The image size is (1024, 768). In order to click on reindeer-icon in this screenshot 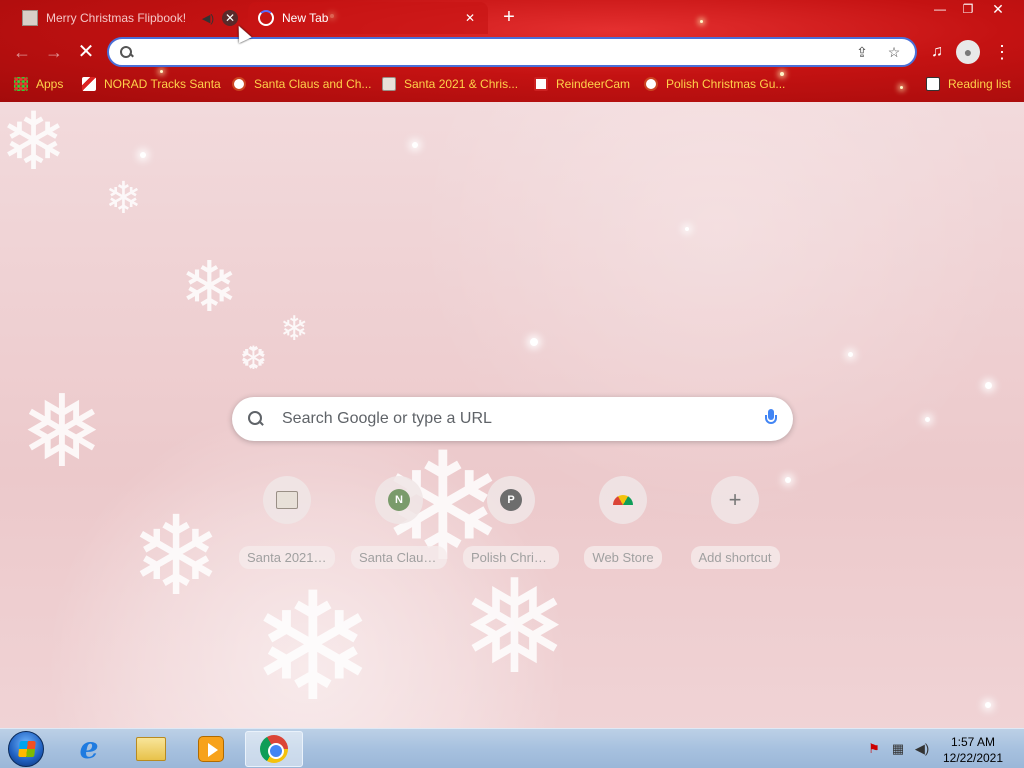, I will do `click(541, 84)`.